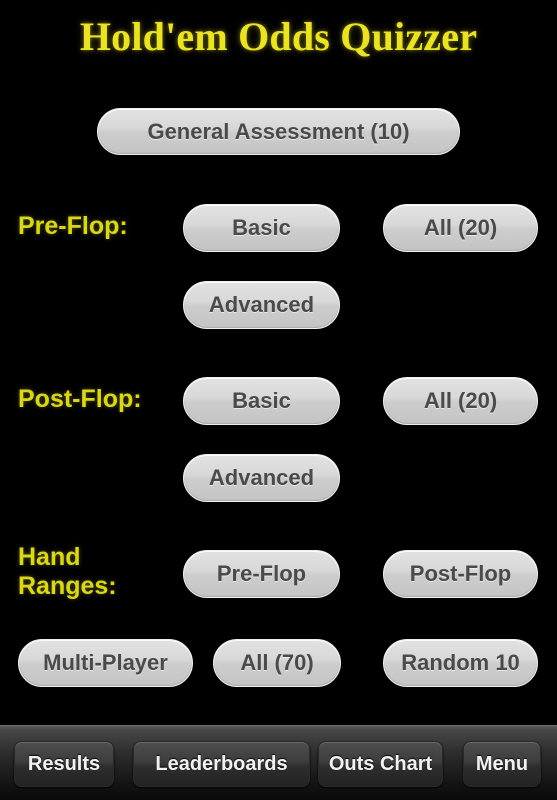 The width and height of the screenshot is (557, 800). Describe the element at coordinates (261, 401) in the screenshot. I see `post-flop-basic-button: Basic` at that location.